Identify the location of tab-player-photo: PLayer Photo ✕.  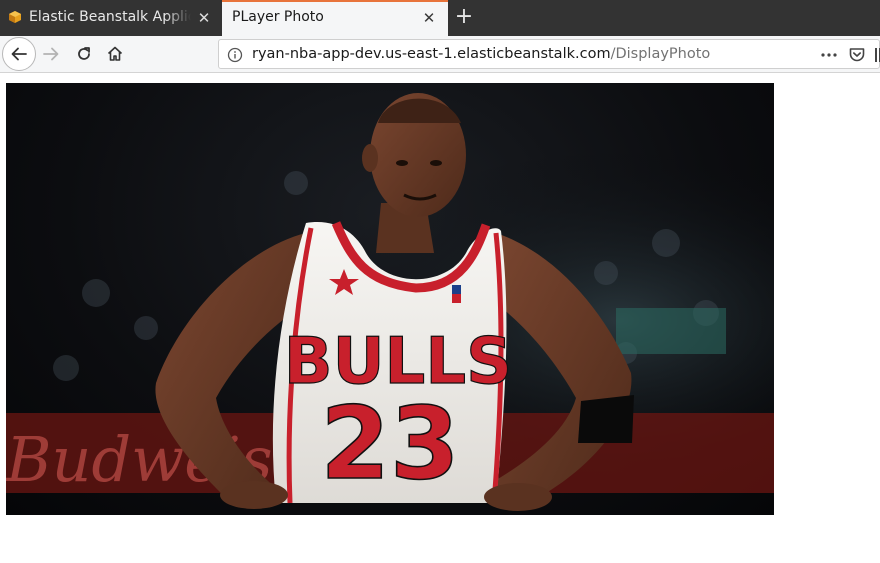
(335, 18).